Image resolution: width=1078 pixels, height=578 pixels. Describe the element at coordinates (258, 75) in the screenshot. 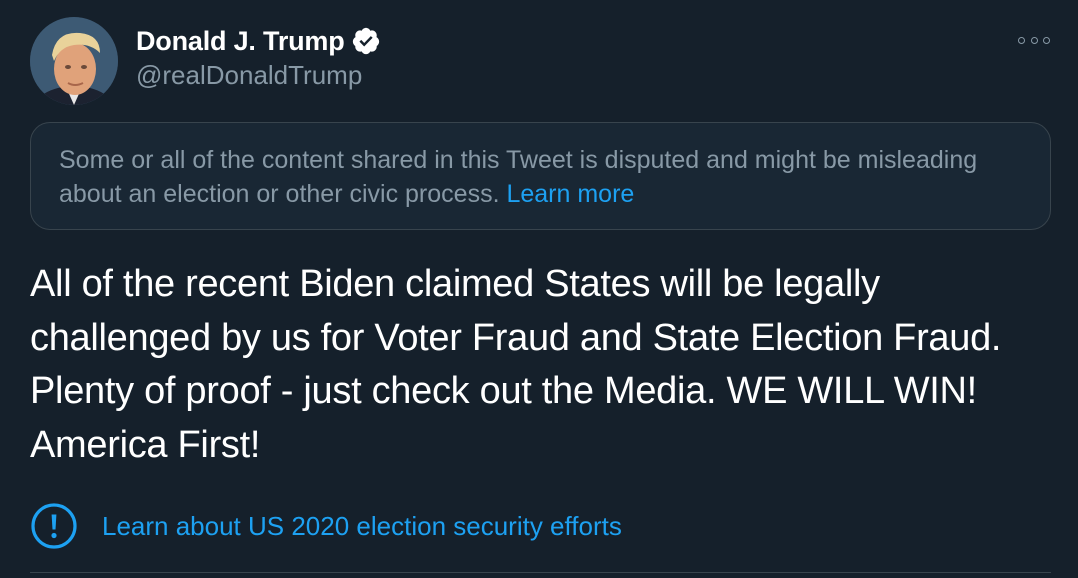

I see `author-handle: @realDonaldTrump` at that location.